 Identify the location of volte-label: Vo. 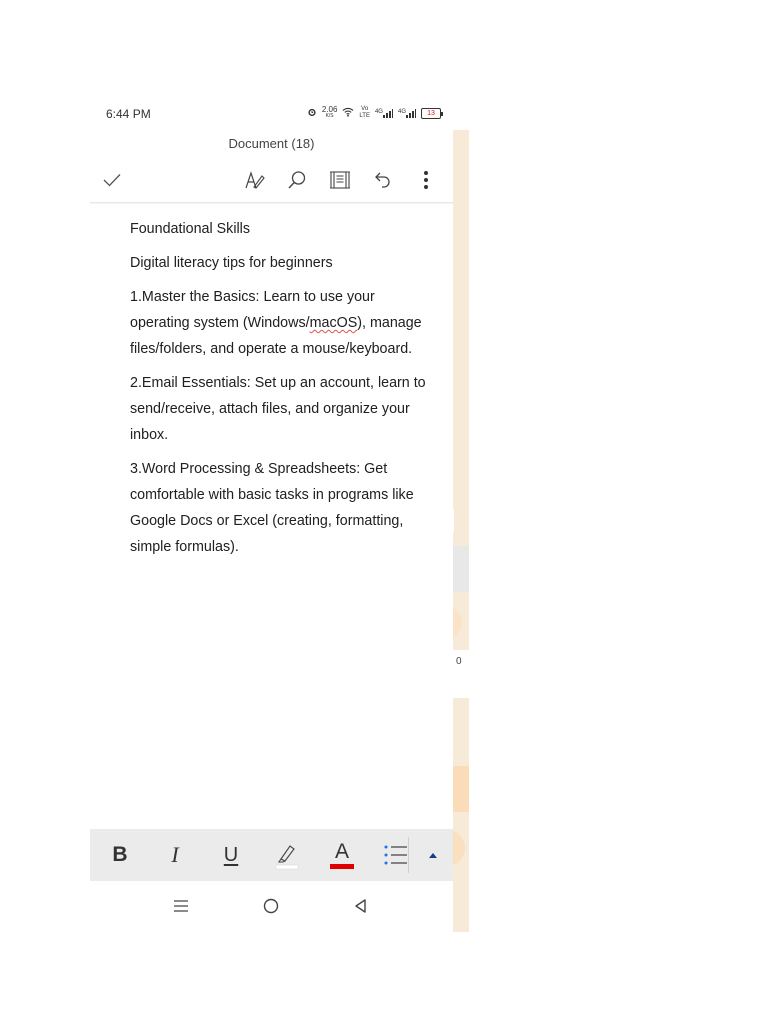
(365, 109).